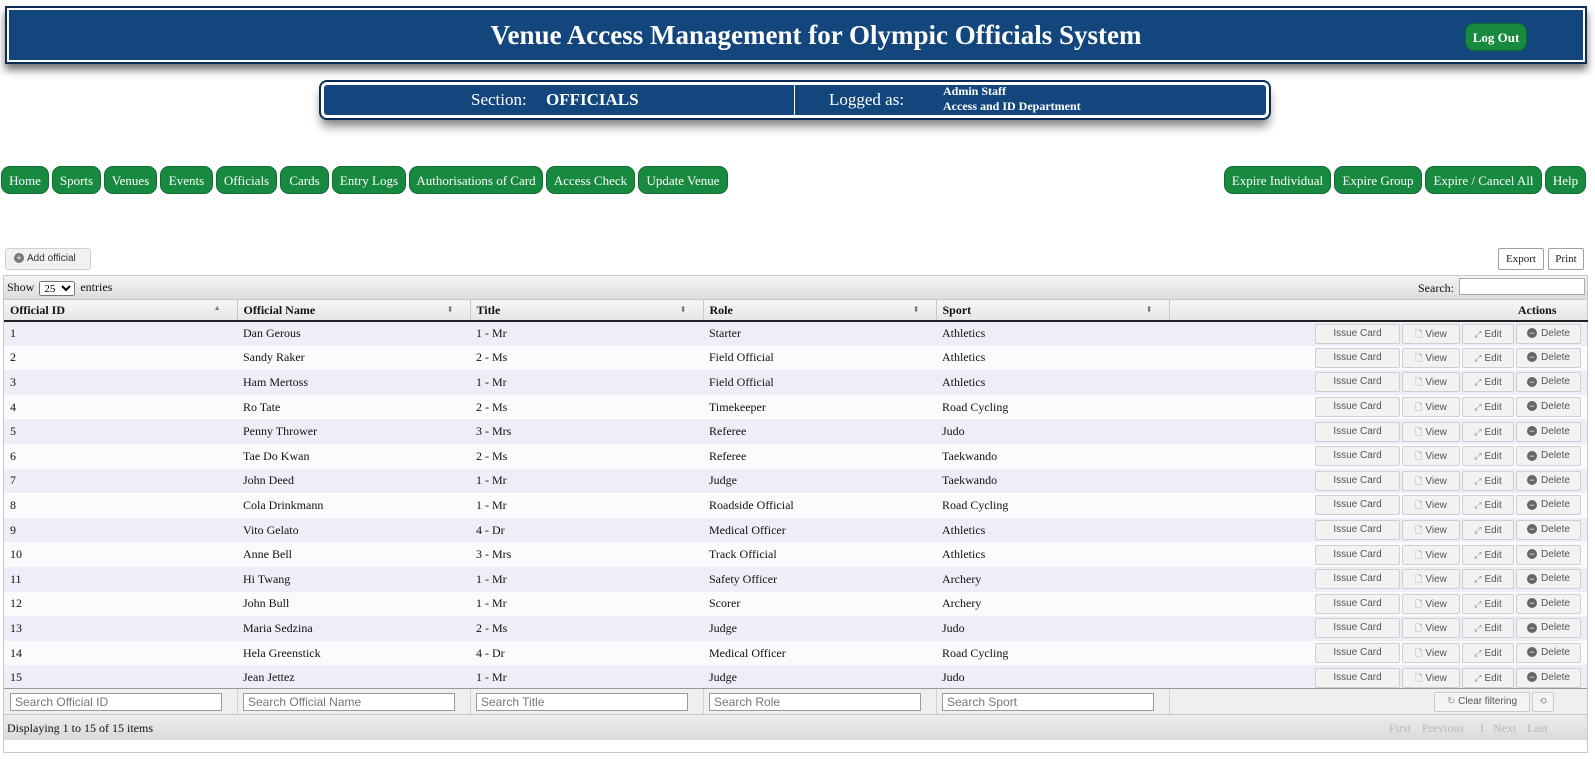 The height and width of the screenshot is (759, 1595). What do you see at coordinates (476, 180) in the screenshot?
I see `nav-authorisations: Authorisations of Card` at bounding box center [476, 180].